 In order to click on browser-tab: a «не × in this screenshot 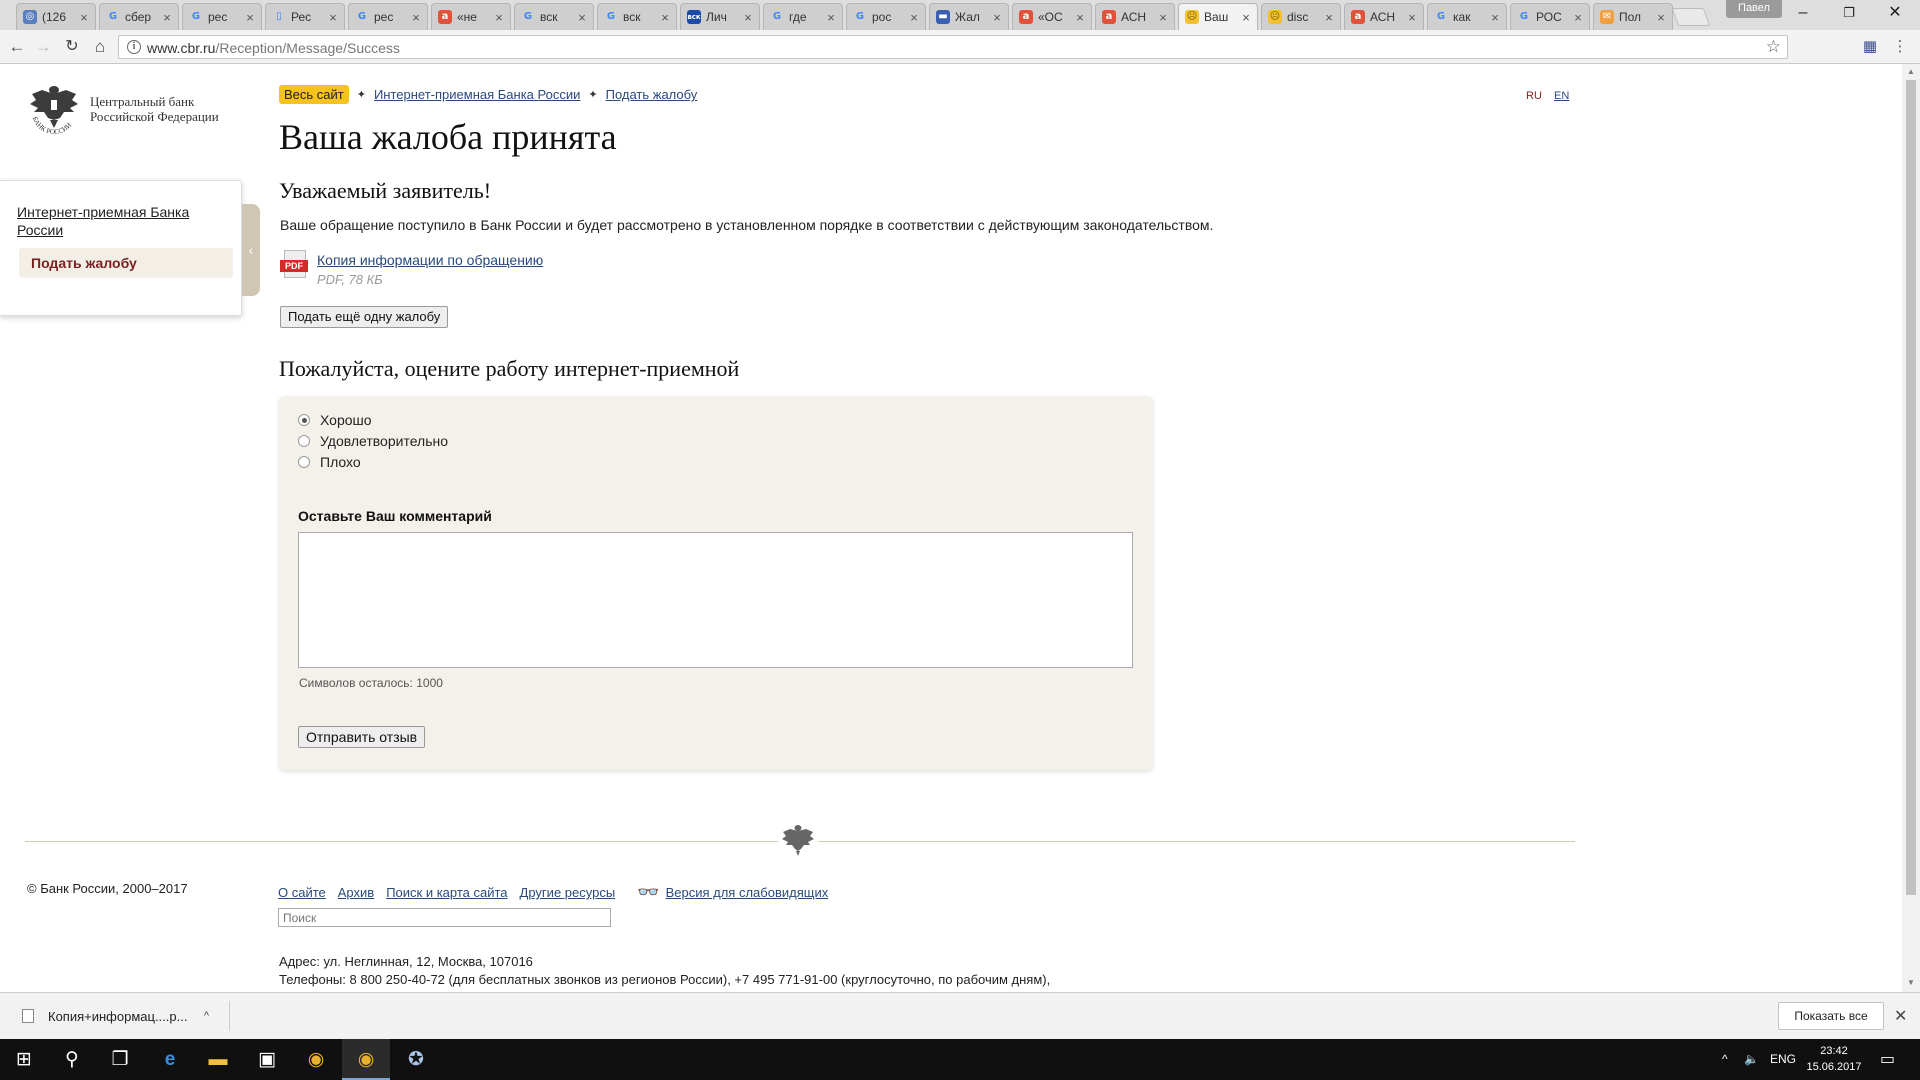, I will do `click(471, 16)`.